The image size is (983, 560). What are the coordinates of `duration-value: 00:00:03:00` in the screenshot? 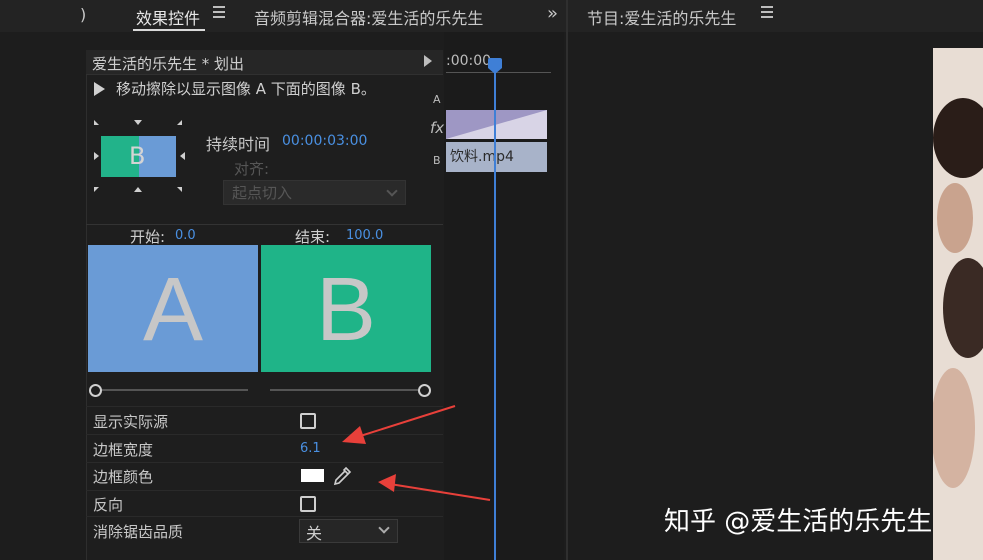 It's located at (324, 141).